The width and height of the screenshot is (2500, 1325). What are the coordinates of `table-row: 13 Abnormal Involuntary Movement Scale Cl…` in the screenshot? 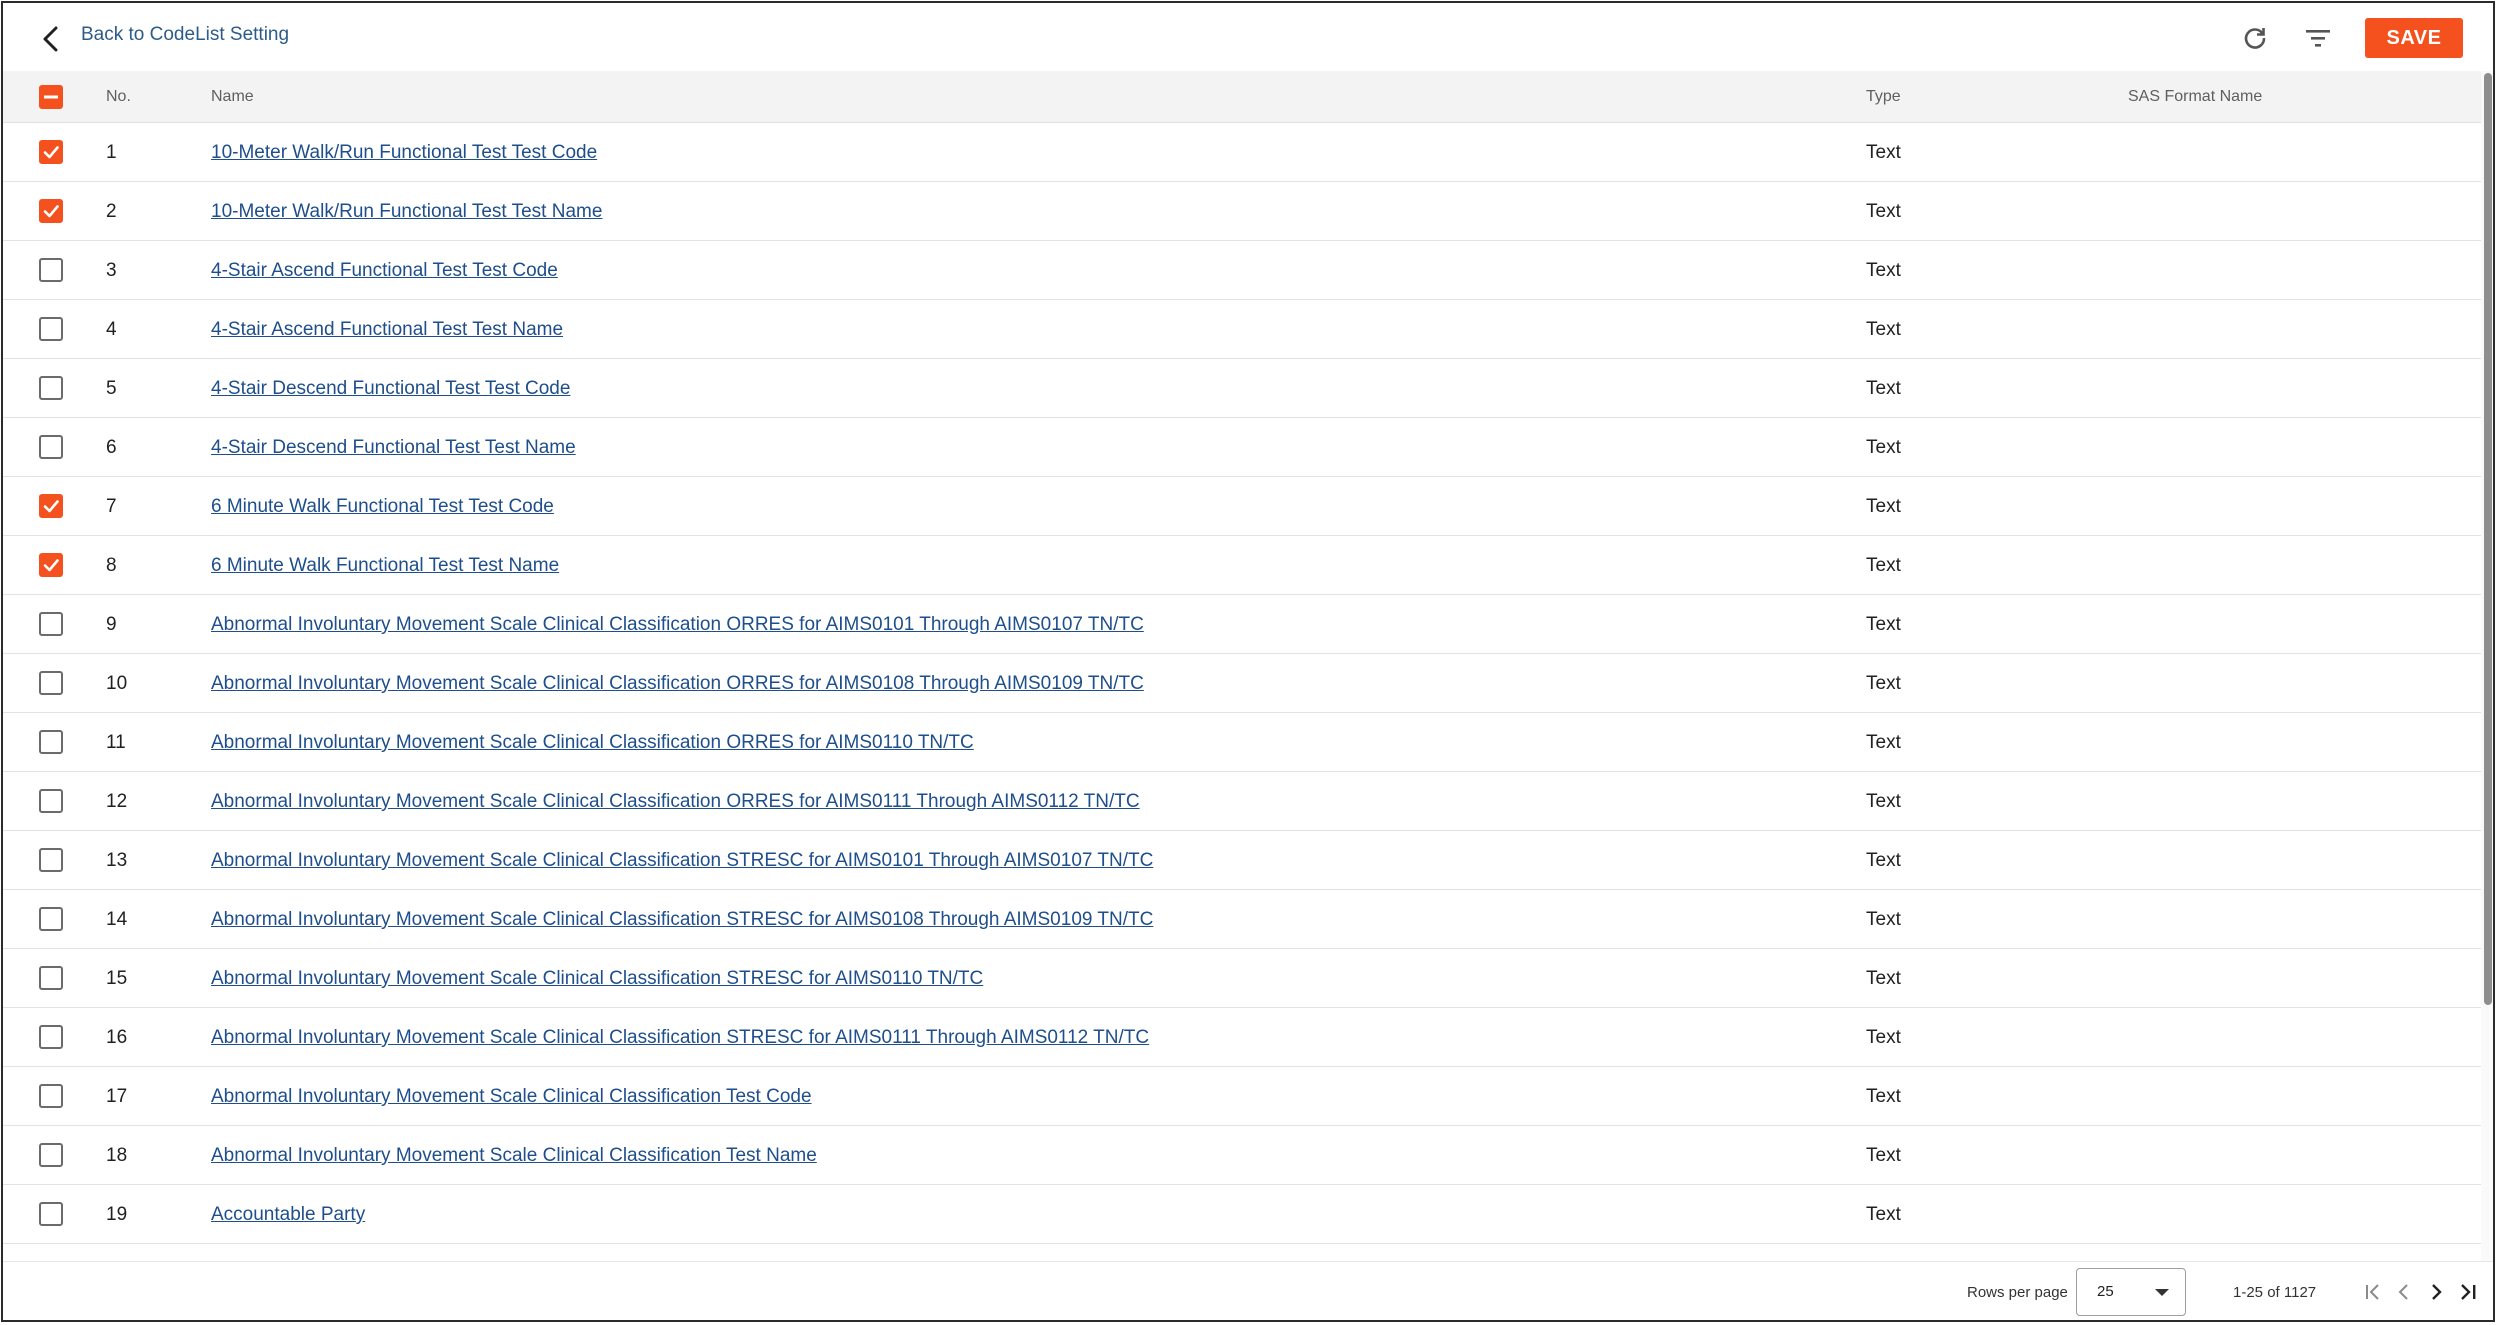 It's located at (1242, 860).